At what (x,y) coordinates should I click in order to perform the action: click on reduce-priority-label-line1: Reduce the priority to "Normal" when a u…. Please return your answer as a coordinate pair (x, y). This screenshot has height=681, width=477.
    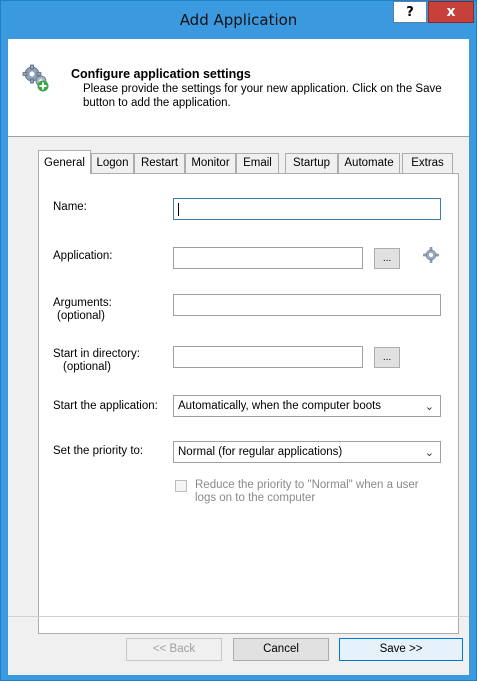
    Looking at the image, I should click on (307, 485).